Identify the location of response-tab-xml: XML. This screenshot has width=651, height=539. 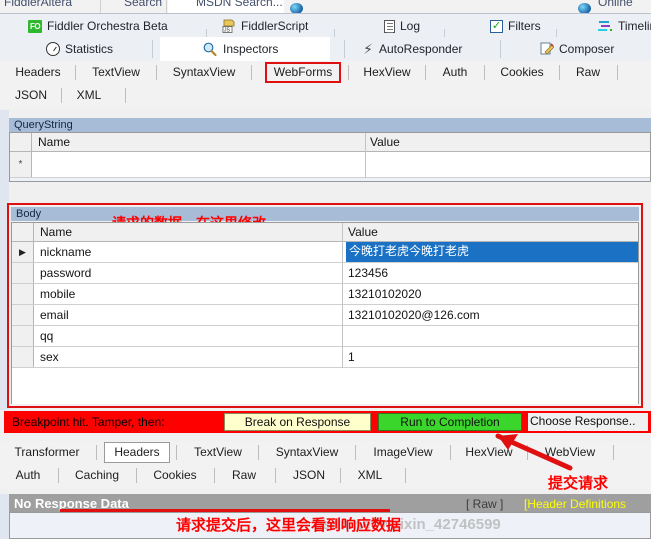
(370, 475).